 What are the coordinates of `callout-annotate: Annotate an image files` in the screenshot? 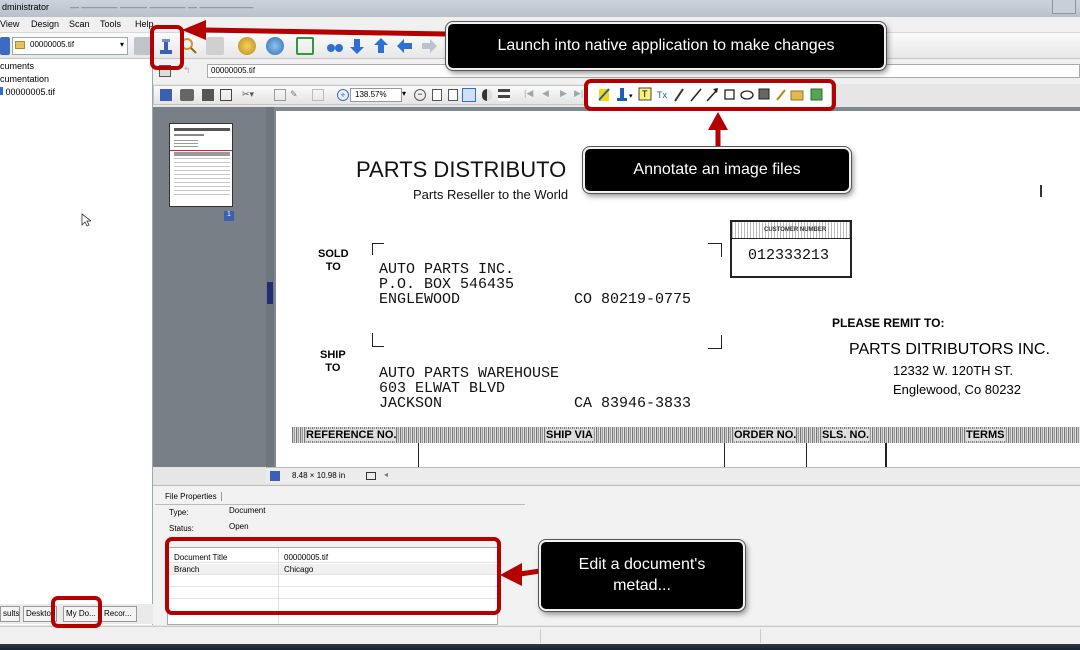 It's located at (717, 170).